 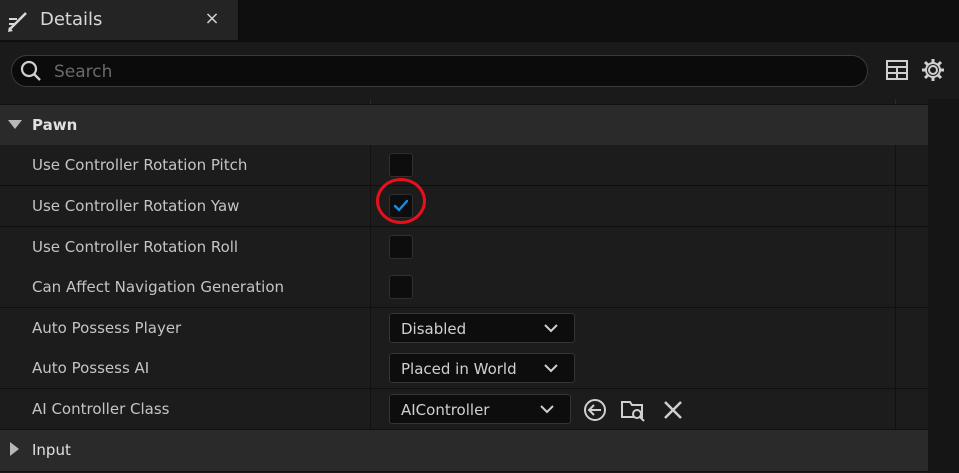 What do you see at coordinates (17, 22) in the screenshot?
I see `edit-pencil-icon` at bounding box center [17, 22].